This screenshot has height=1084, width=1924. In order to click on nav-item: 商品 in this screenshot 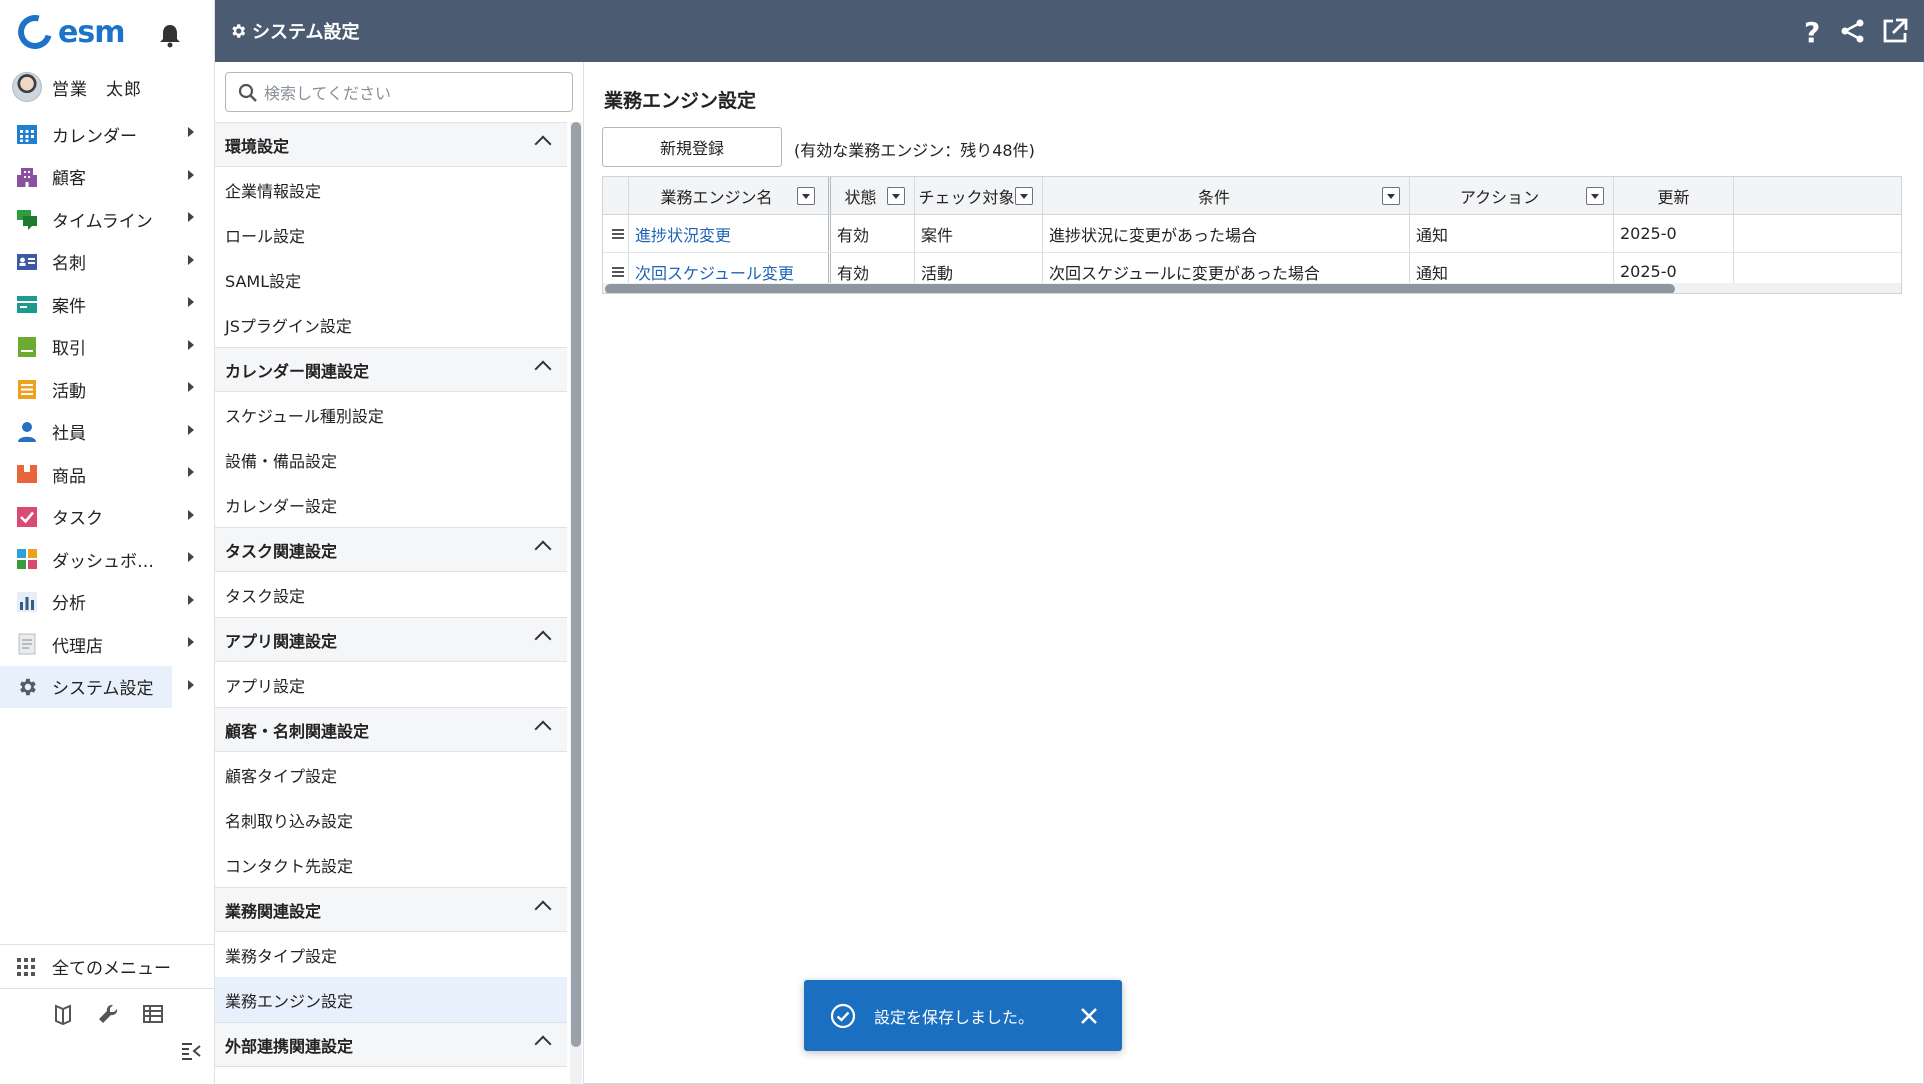, I will do `click(107, 474)`.